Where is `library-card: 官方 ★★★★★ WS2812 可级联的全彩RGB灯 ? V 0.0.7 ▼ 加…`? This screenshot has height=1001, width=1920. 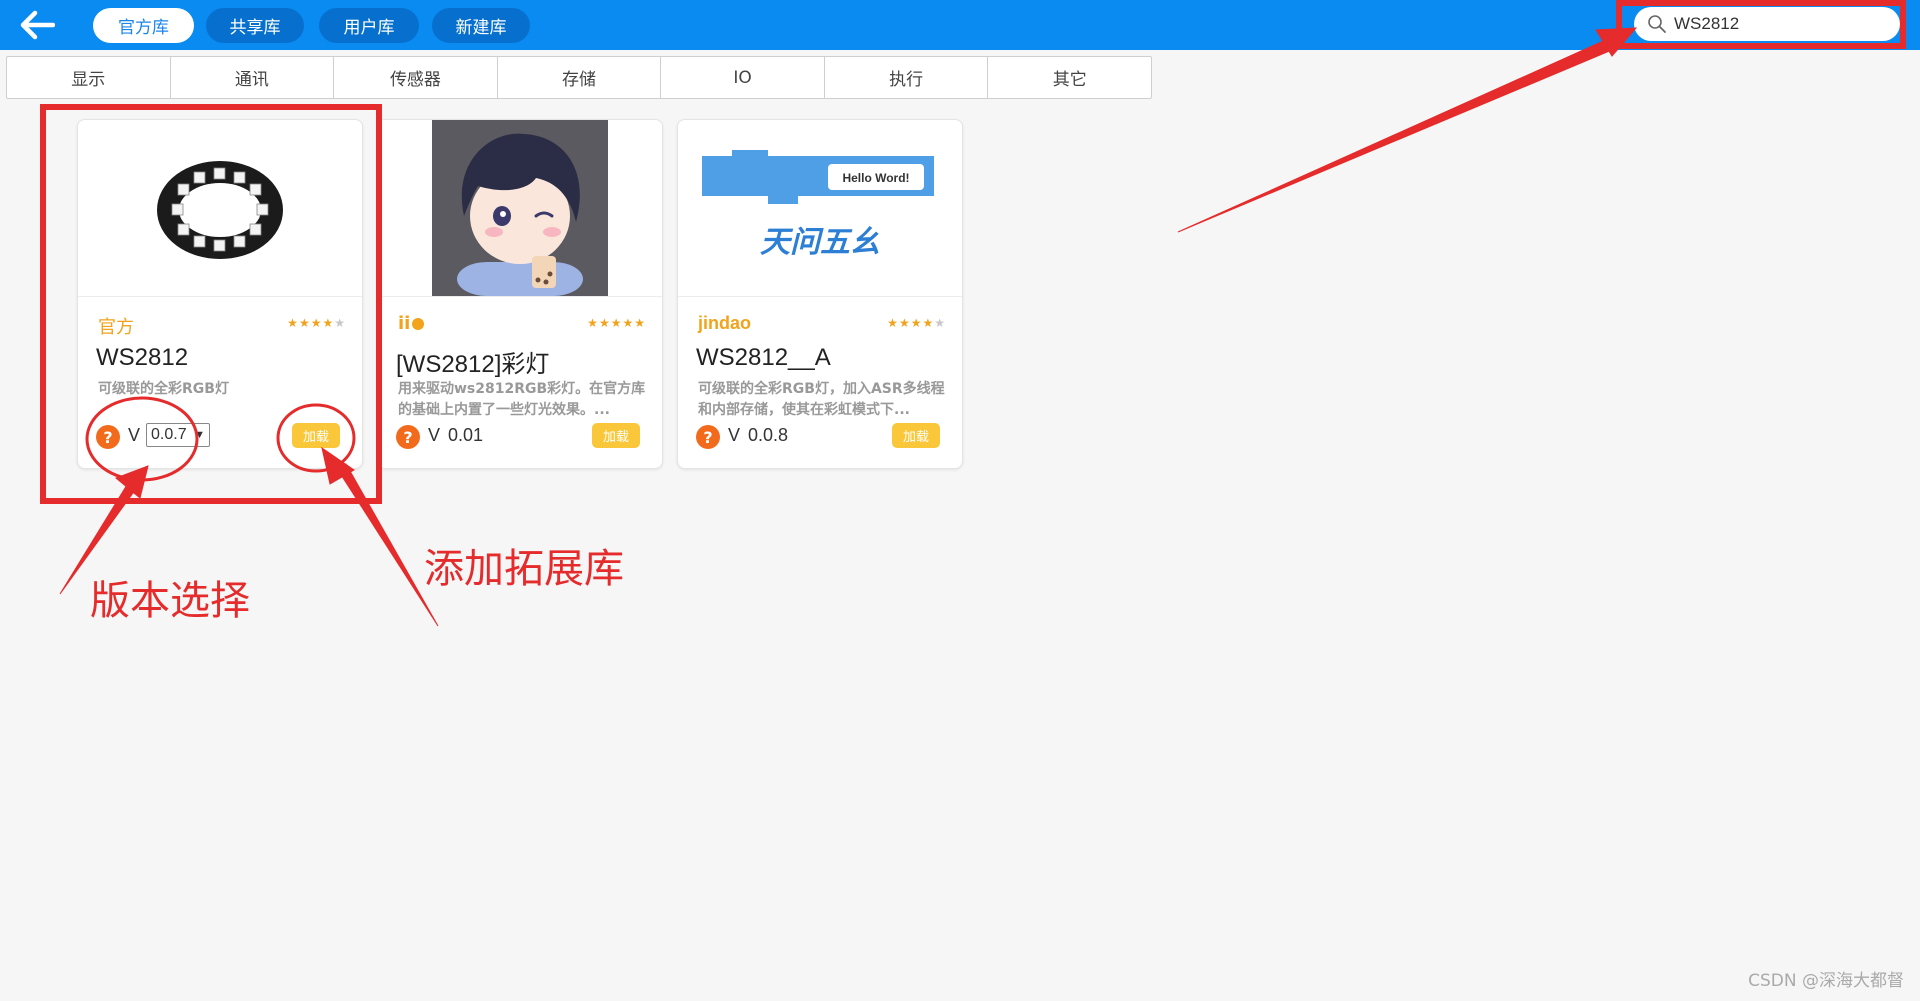
library-card: 官方 ★★★★★ WS2812 可级联的全彩RGB灯 ? V 0.0.7 ▼ 加… is located at coordinates (220, 294).